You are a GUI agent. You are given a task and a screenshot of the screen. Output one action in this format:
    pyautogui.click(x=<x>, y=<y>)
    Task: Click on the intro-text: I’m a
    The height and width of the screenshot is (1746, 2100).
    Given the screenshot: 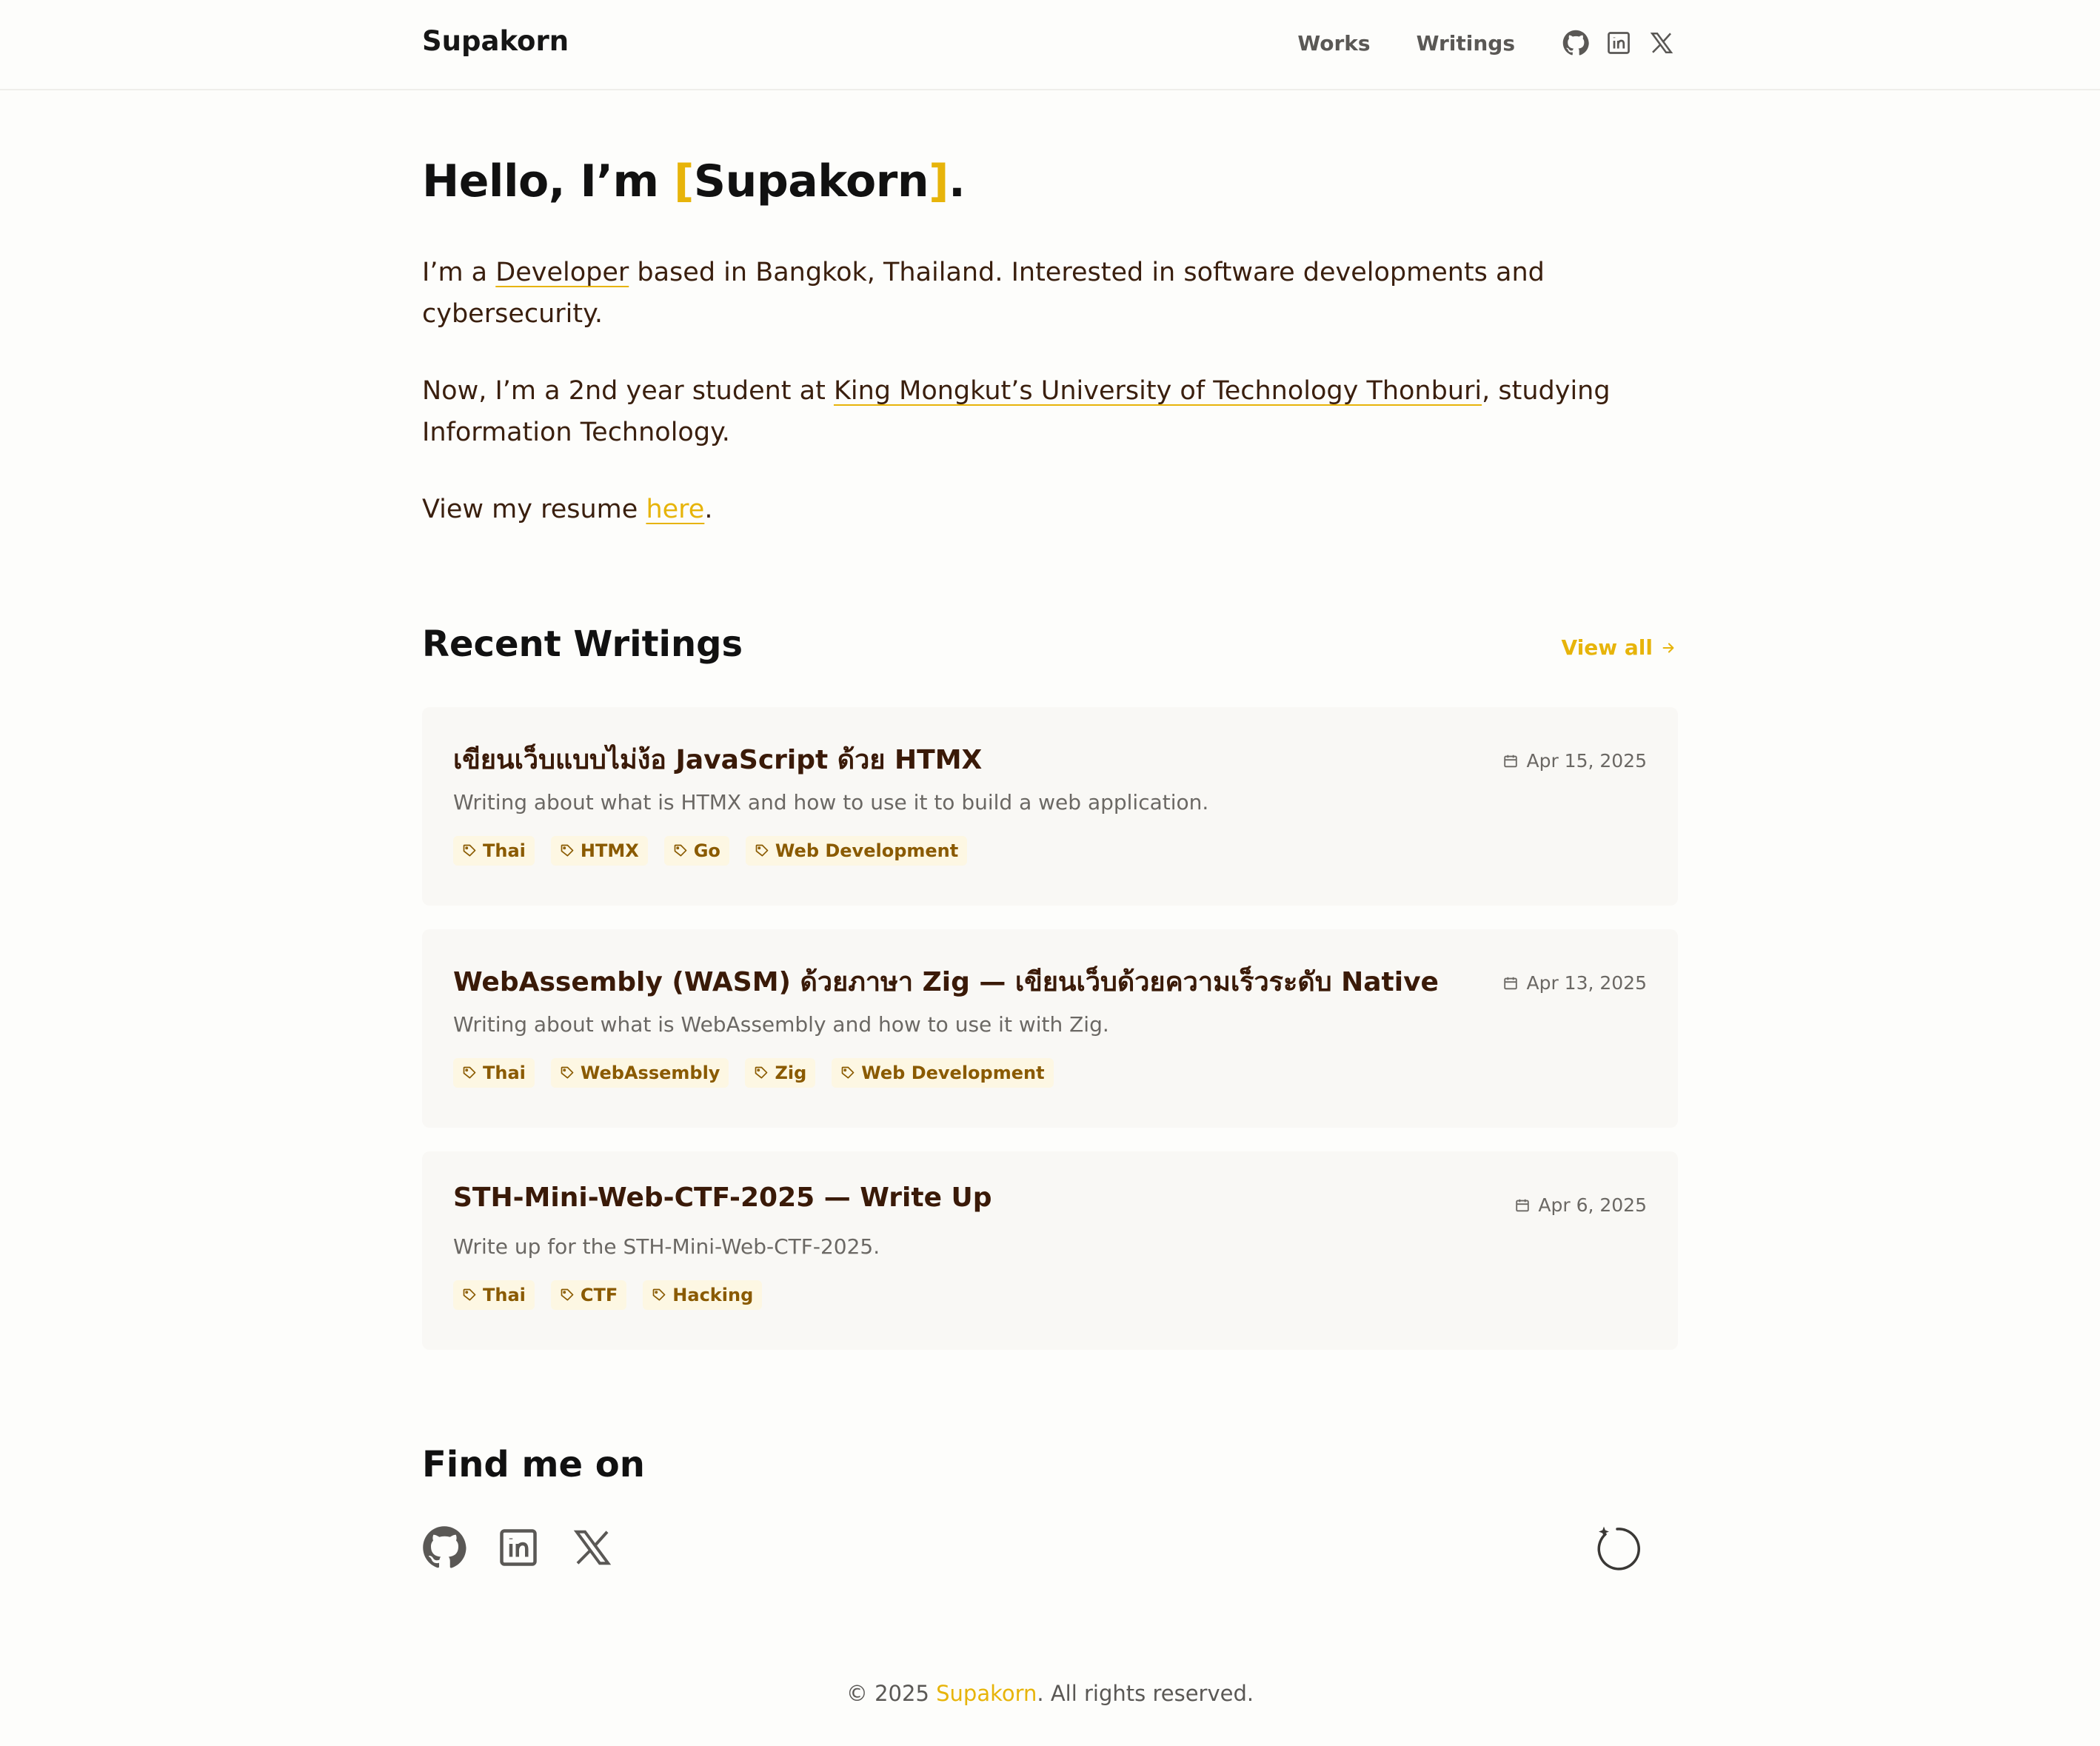 What is the action you would take?
    pyautogui.click(x=459, y=272)
    